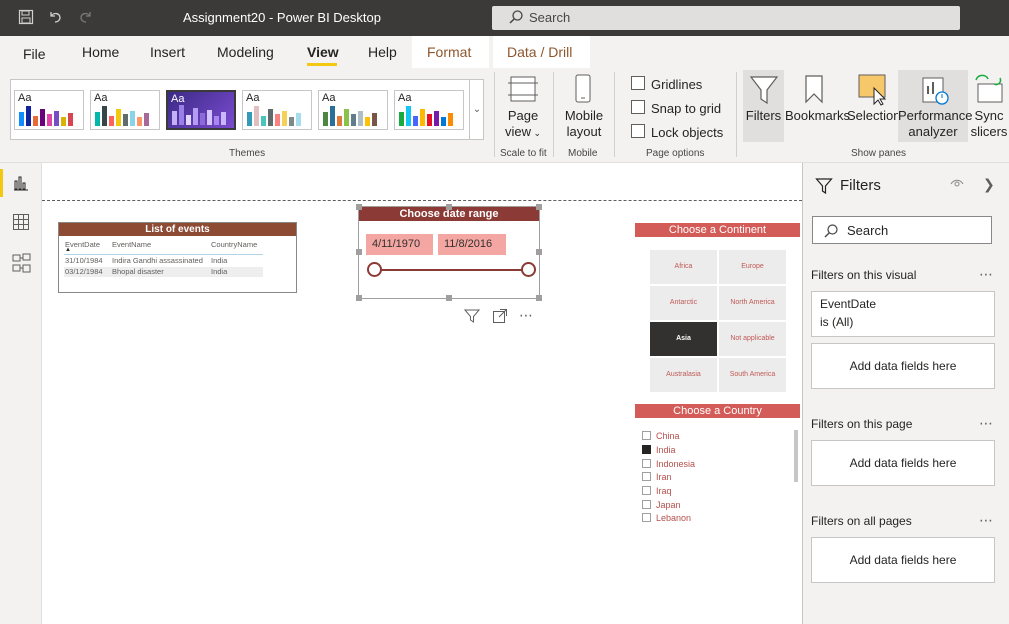 The width and height of the screenshot is (1009, 624). I want to click on visual-filter-icon, so click(472, 317).